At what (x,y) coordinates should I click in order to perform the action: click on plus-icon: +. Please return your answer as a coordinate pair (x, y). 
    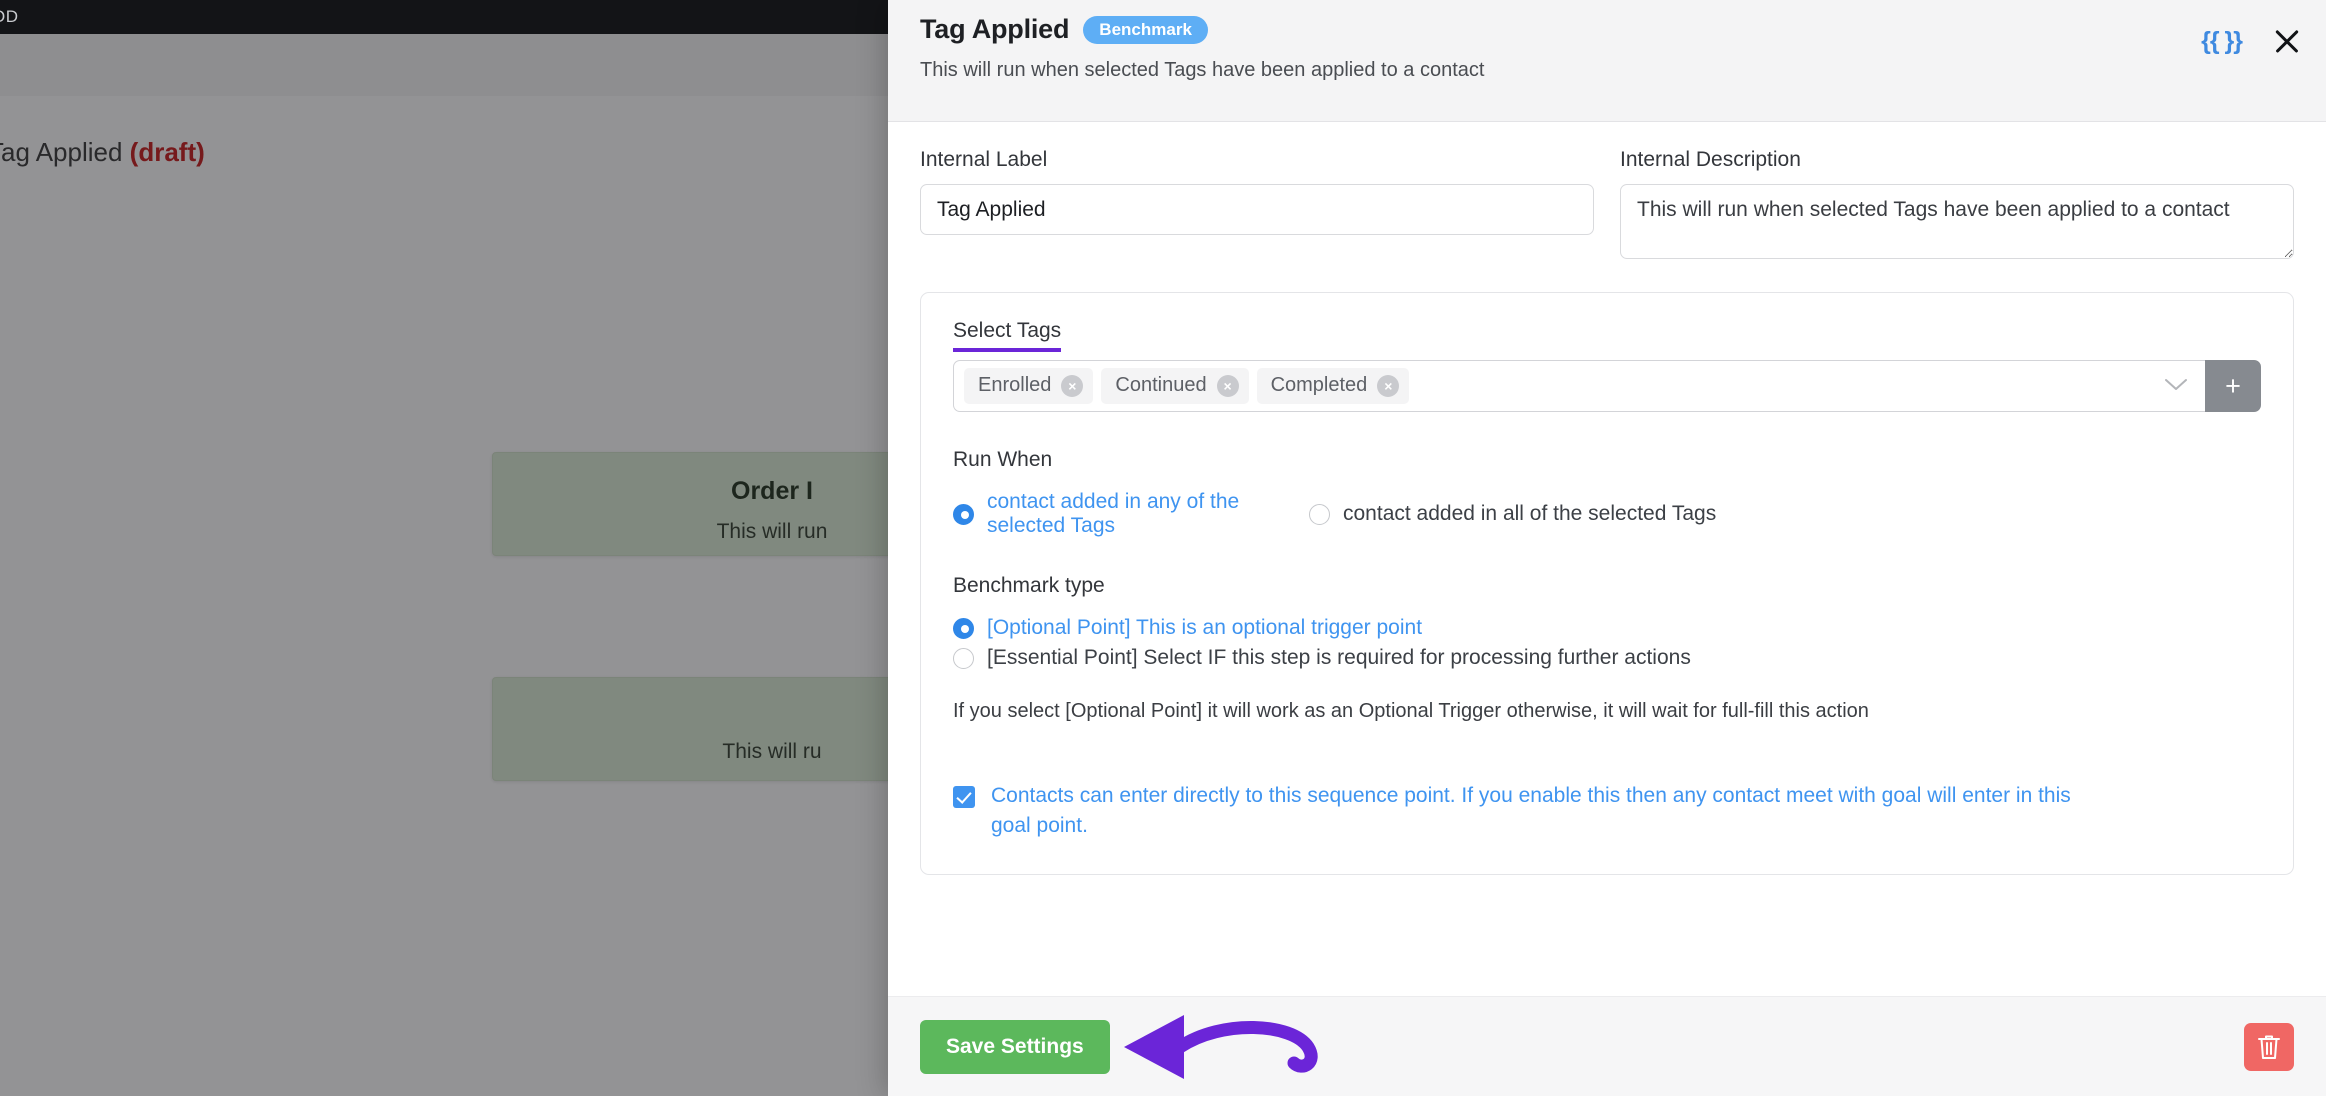
    Looking at the image, I should click on (2233, 385).